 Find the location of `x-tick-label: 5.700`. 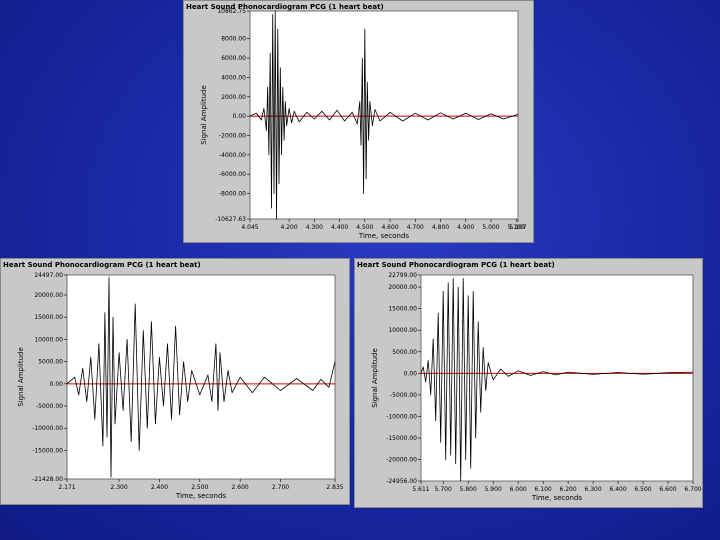

x-tick-label: 5.700 is located at coordinates (443, 489).